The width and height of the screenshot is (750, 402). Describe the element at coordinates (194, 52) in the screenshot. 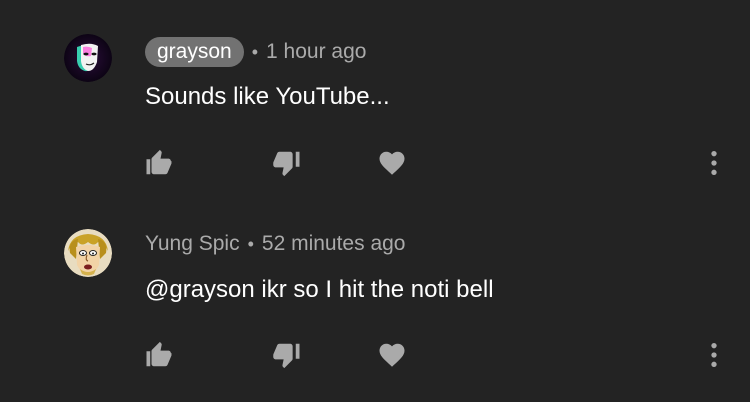

I see `comment-author: grayson` at that location.